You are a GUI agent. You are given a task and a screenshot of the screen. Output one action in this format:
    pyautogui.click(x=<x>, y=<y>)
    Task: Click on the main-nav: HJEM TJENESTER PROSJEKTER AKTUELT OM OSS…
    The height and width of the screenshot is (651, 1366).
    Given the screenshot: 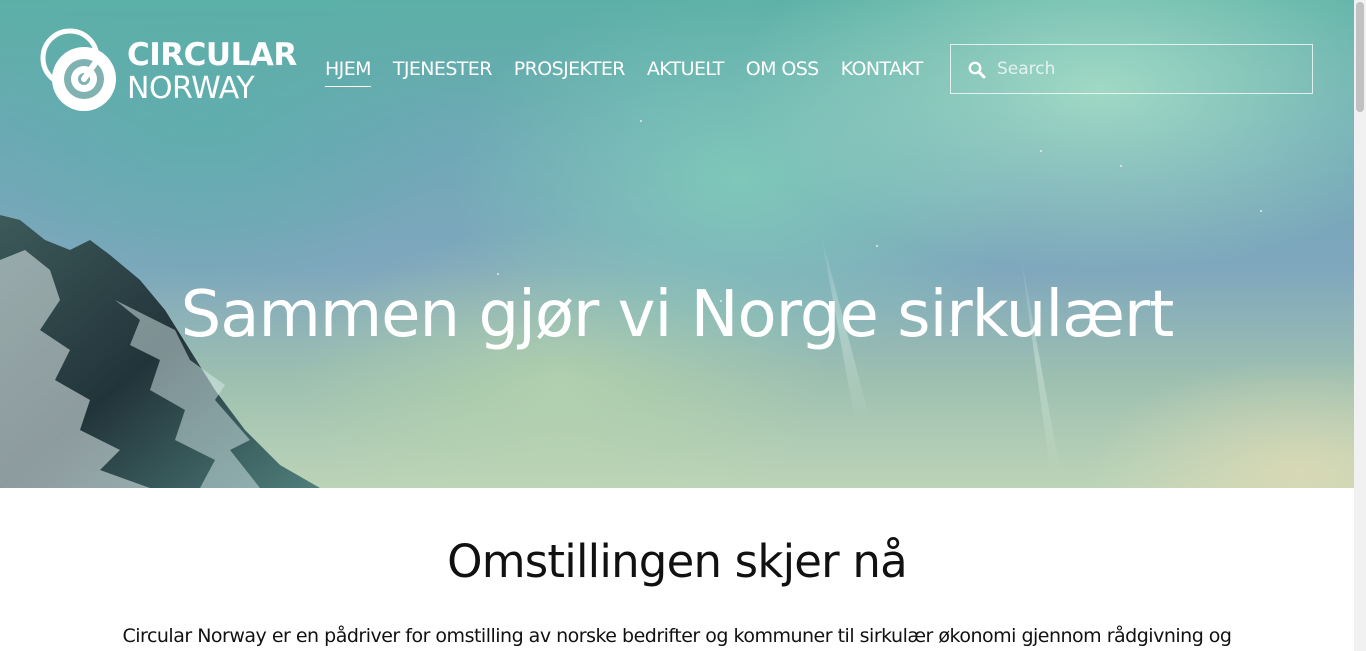 What is the action you would take?
    pyautogui.click(x=624, y=72)
    